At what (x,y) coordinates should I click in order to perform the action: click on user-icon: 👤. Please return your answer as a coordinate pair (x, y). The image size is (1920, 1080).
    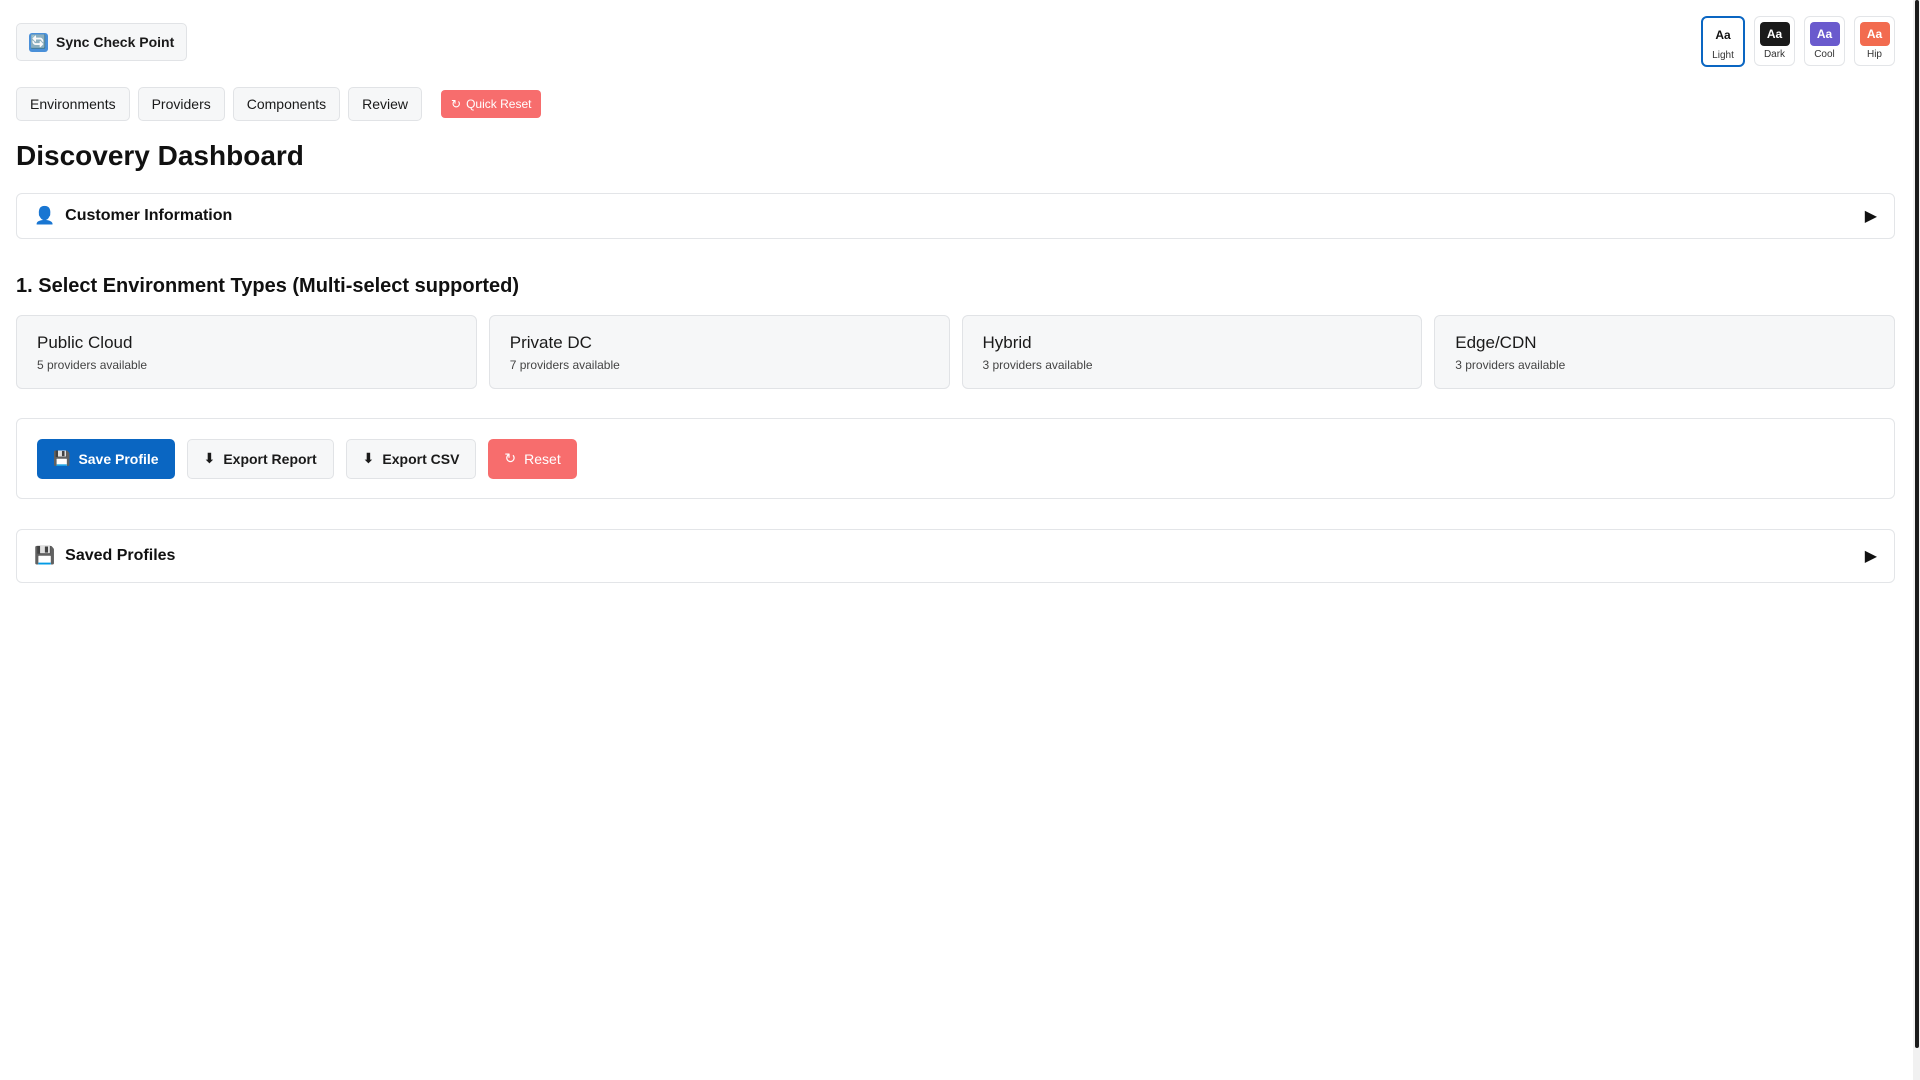
    Looking at the image, I should click on (45, 215).